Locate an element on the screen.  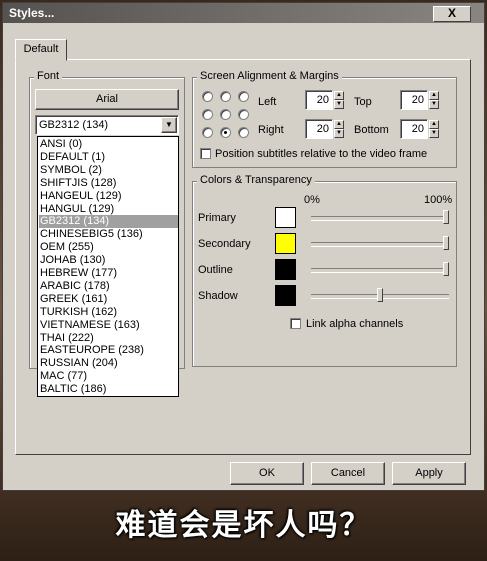
ok-button: OK is located at coordinates (267, 473).